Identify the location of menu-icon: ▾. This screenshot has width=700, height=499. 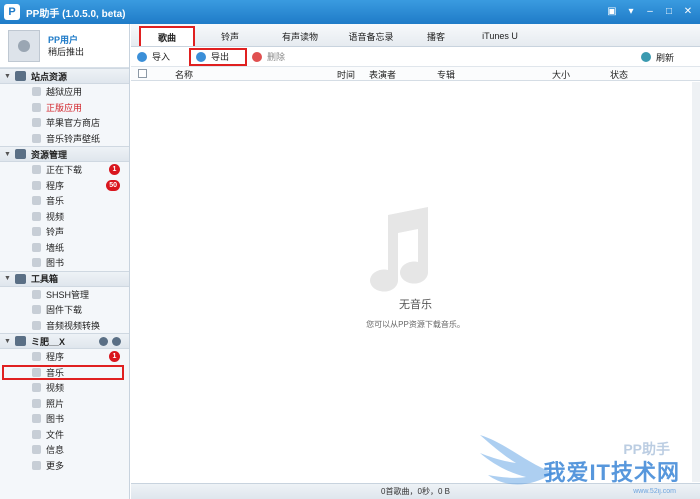
(631, 11).